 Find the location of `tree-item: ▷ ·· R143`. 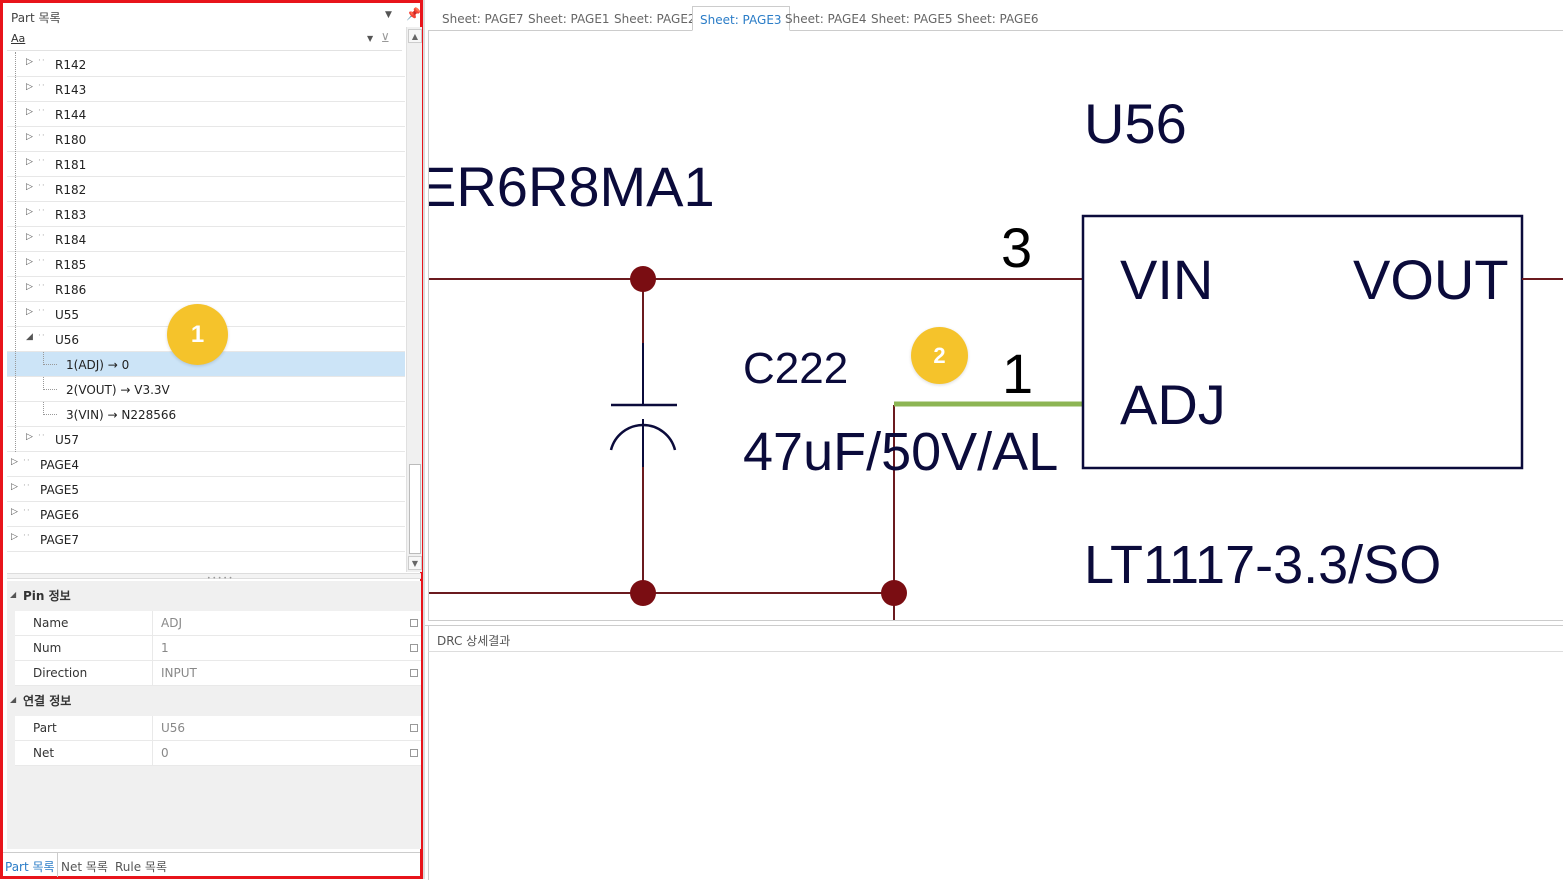

tree-item: ▷ ·· R143 is located at coordinates (206, 89).